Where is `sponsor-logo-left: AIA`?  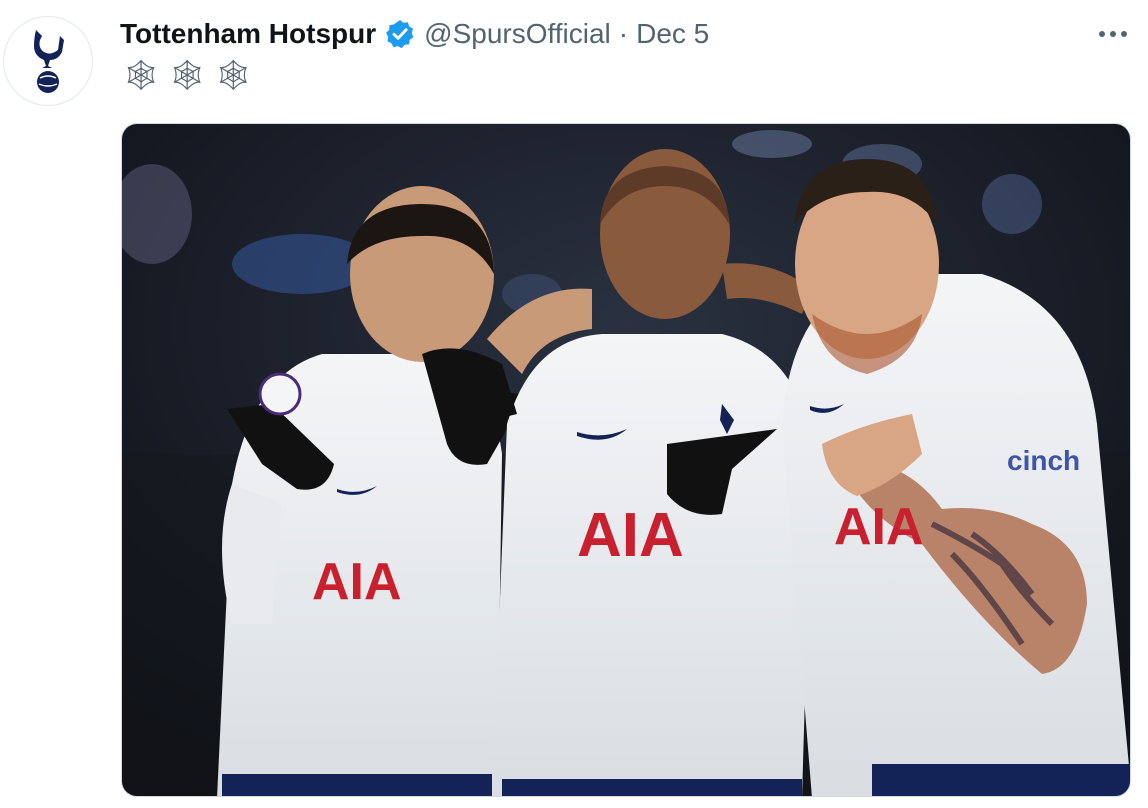 sponsor-logo-left: AIA is located at coordinates (357, 582).